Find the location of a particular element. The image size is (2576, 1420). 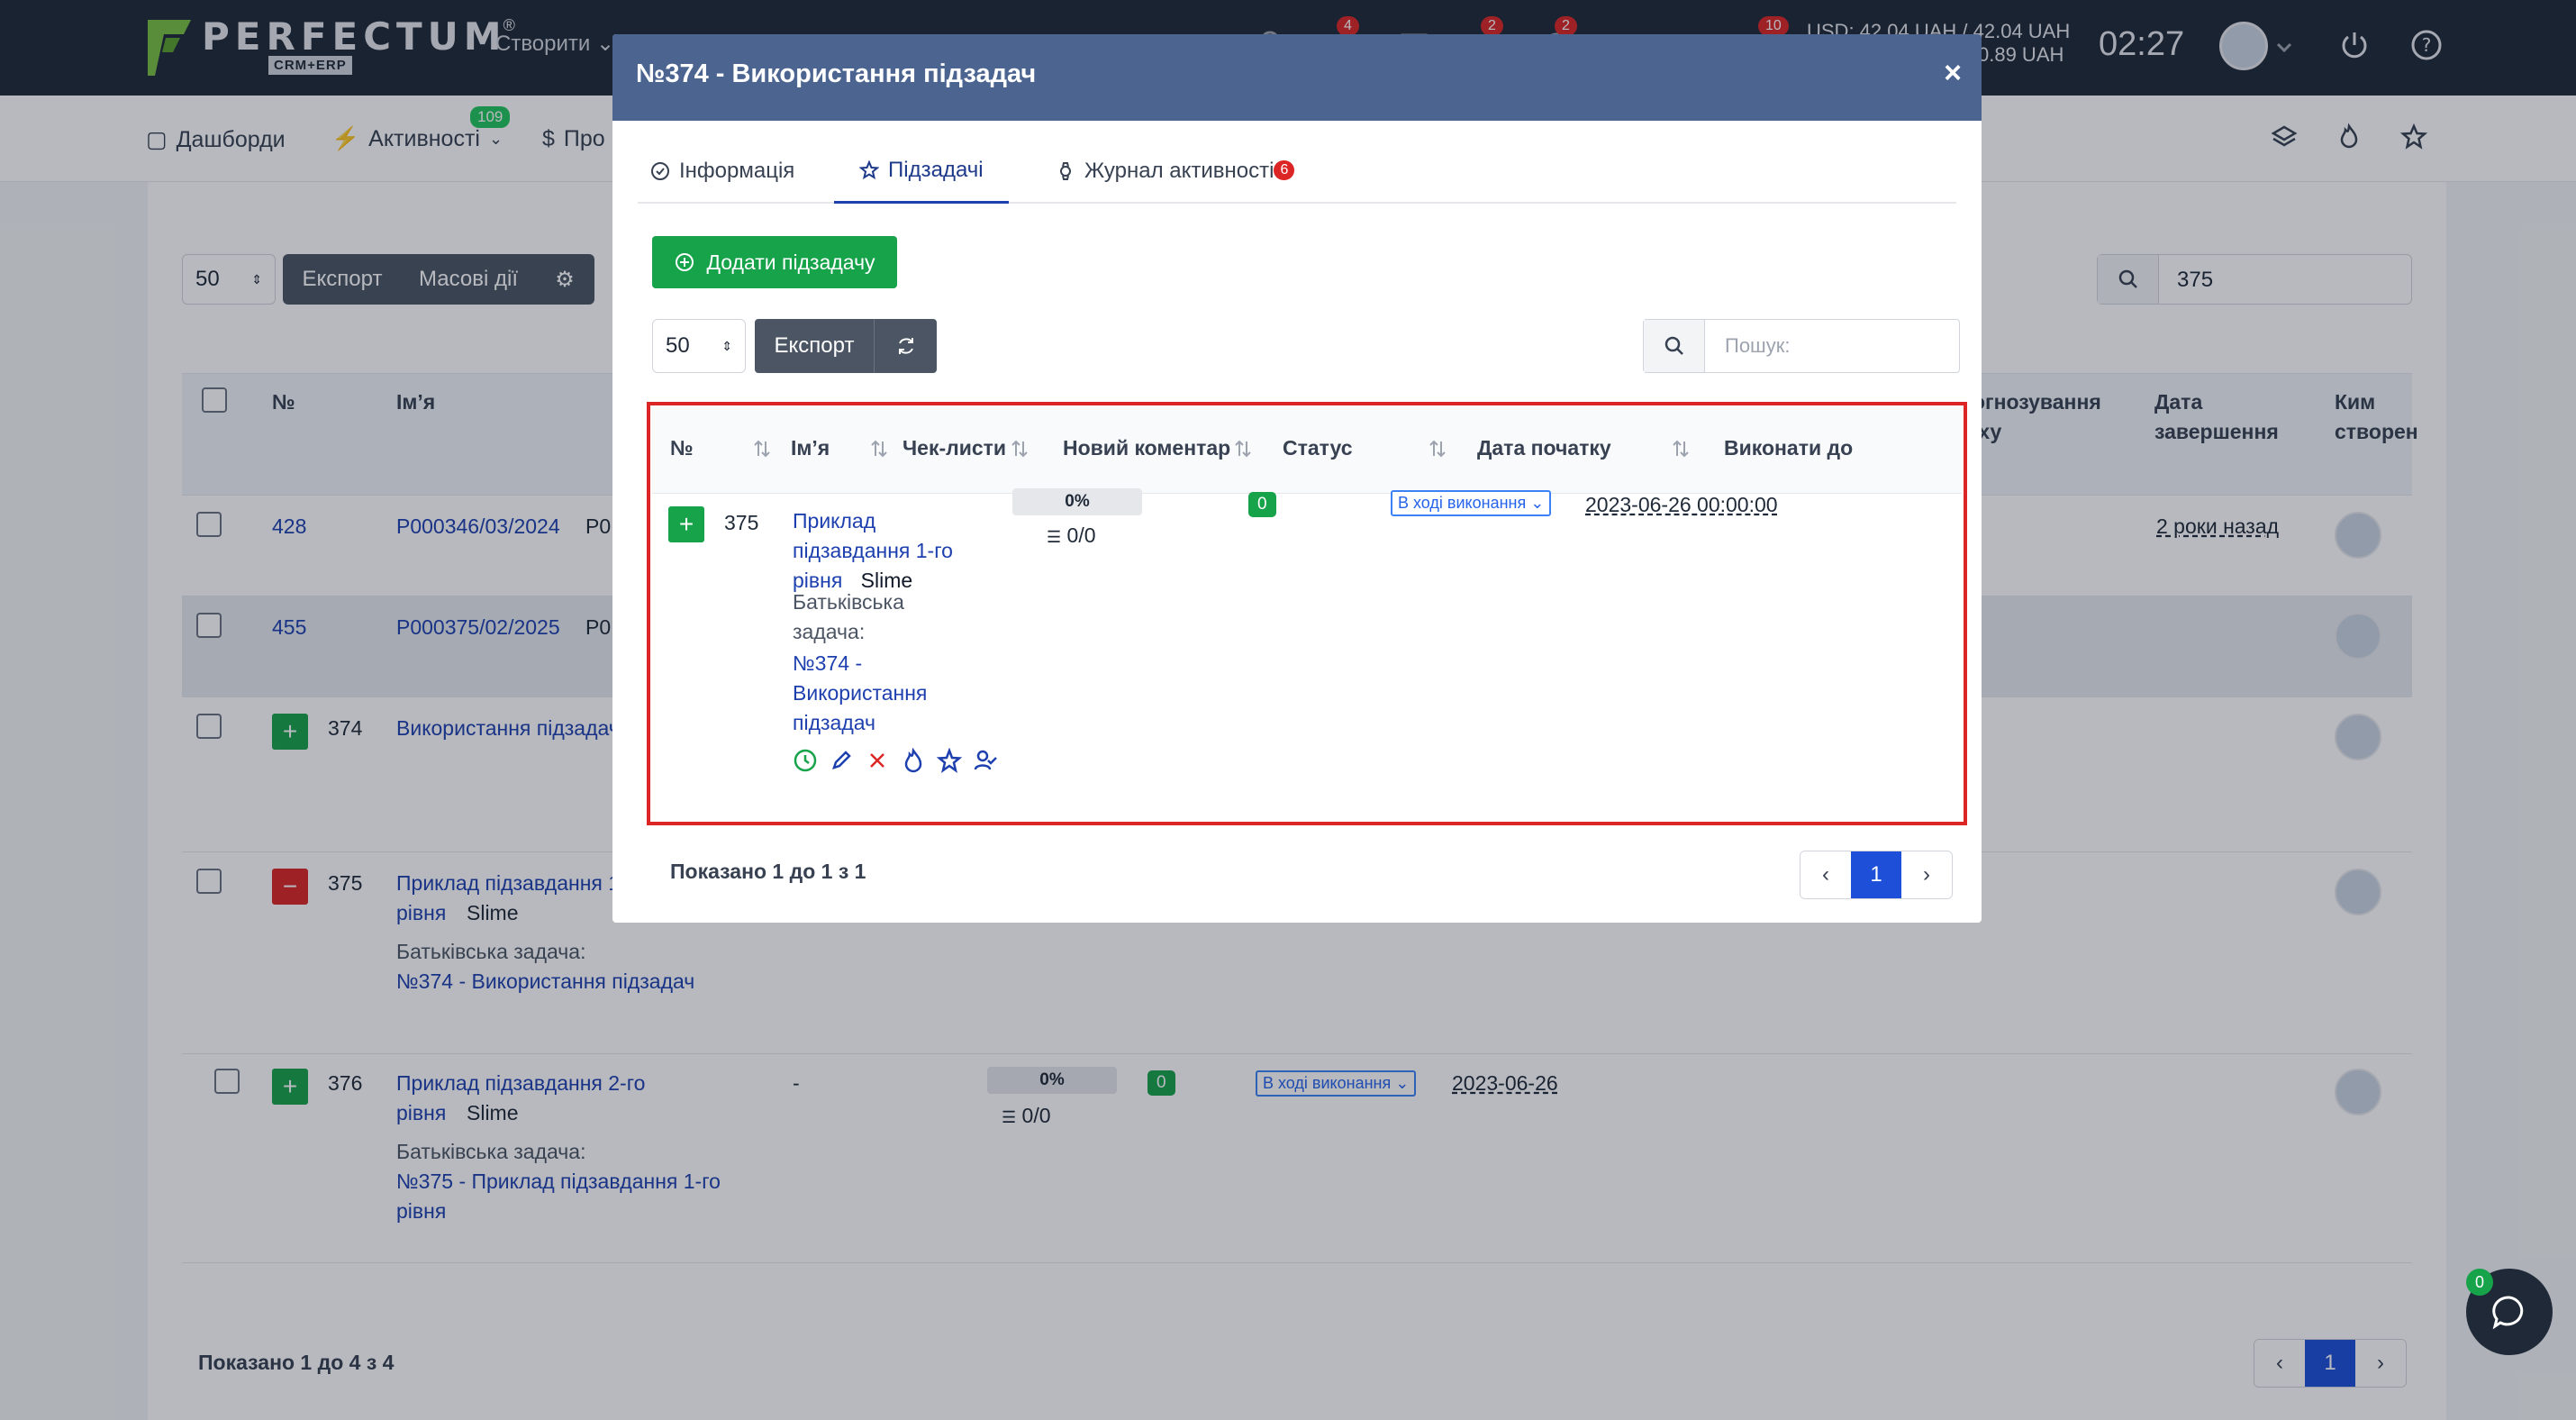

refresh-icon is located at coordinates (905, 346).